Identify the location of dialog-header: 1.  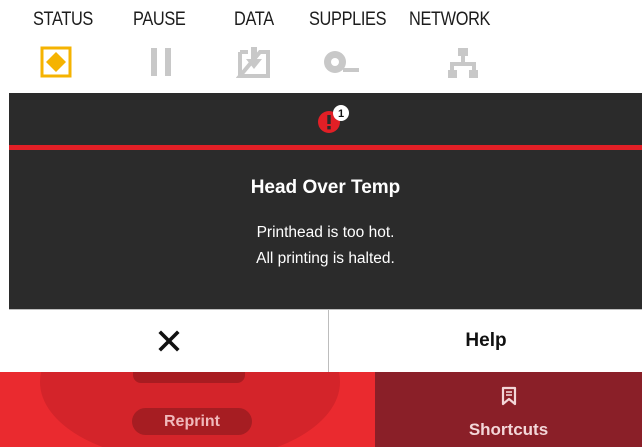
(325, 119).